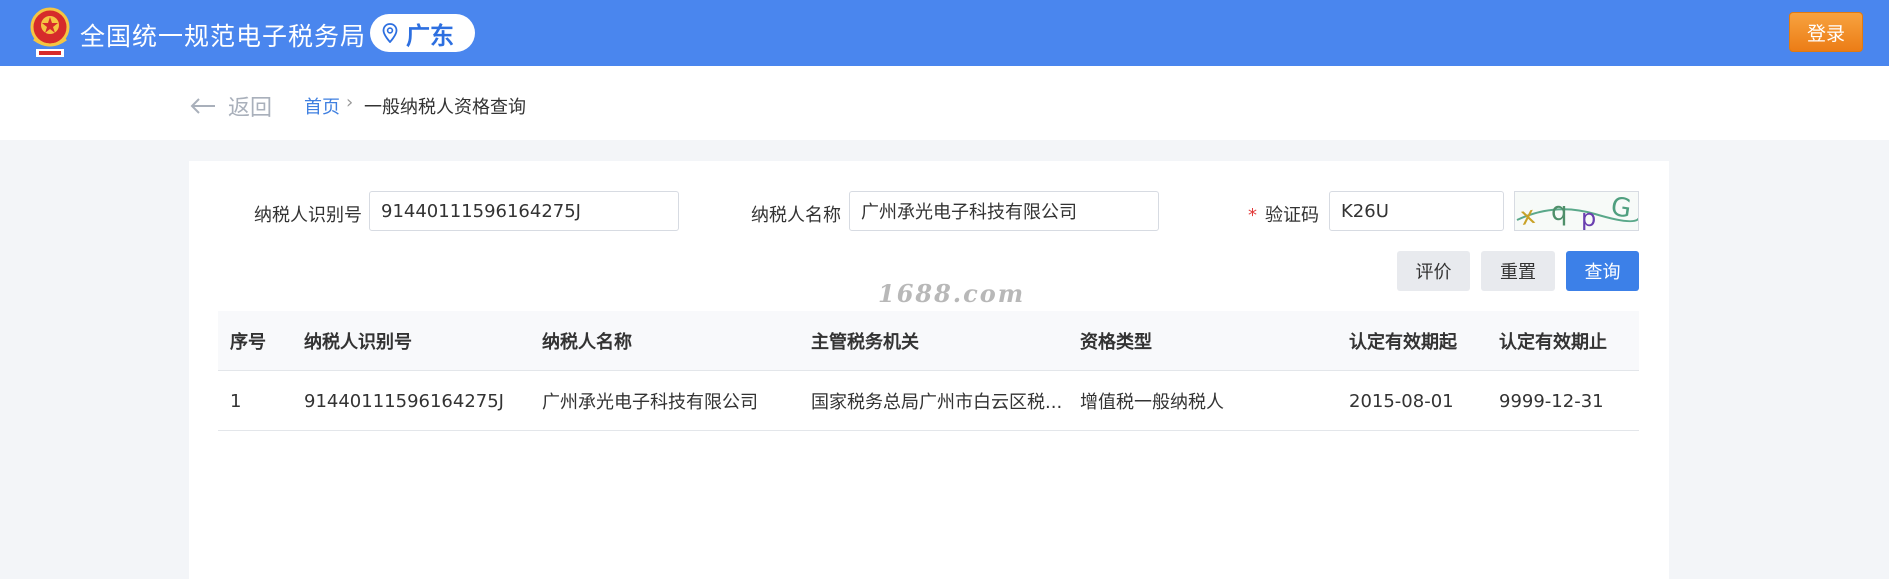  Describe the element at coordinates (587, 342) in the screenshot. I see `column-header: 纳税人名称` at that location.